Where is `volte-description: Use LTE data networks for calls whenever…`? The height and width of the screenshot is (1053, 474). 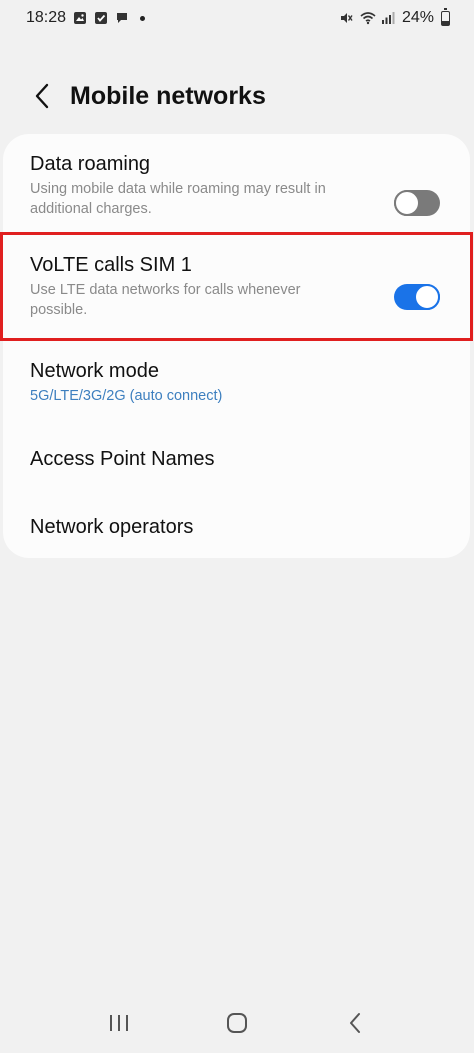
volte-description: Use LTE data networks for calls whenever… is located at coordinates (165, 300).